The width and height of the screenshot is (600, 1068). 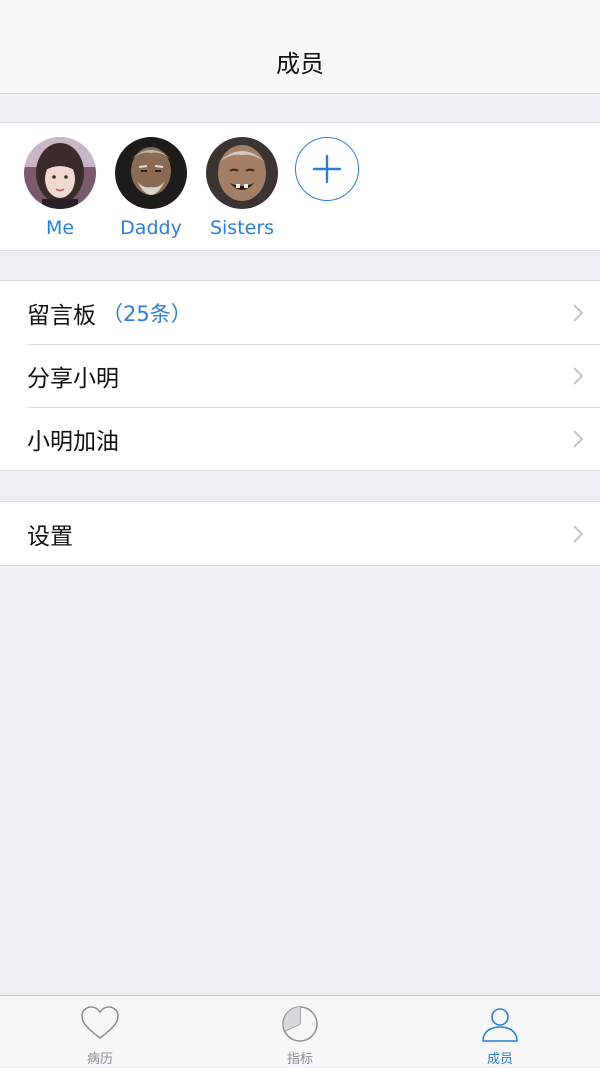 I want to click on tab-bar: 病历 指标 成员, so click(x=300, y=1031).